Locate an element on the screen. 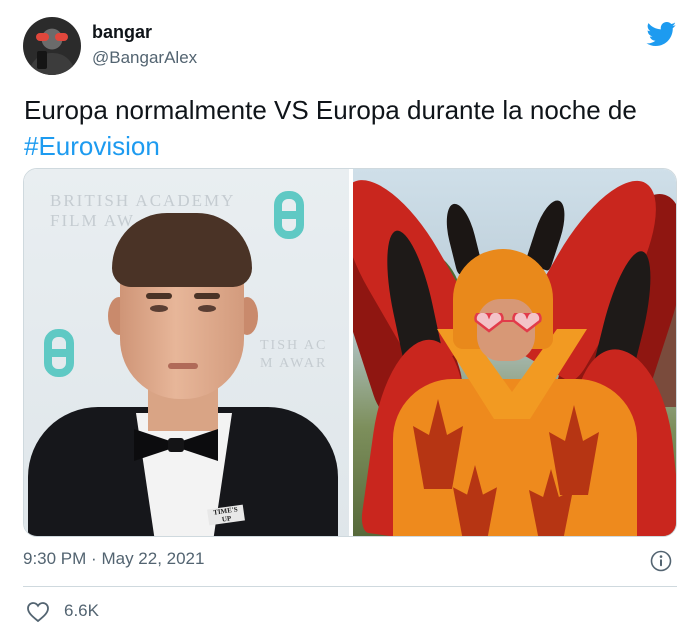  avatar-body is located at coordinates (52, 64).